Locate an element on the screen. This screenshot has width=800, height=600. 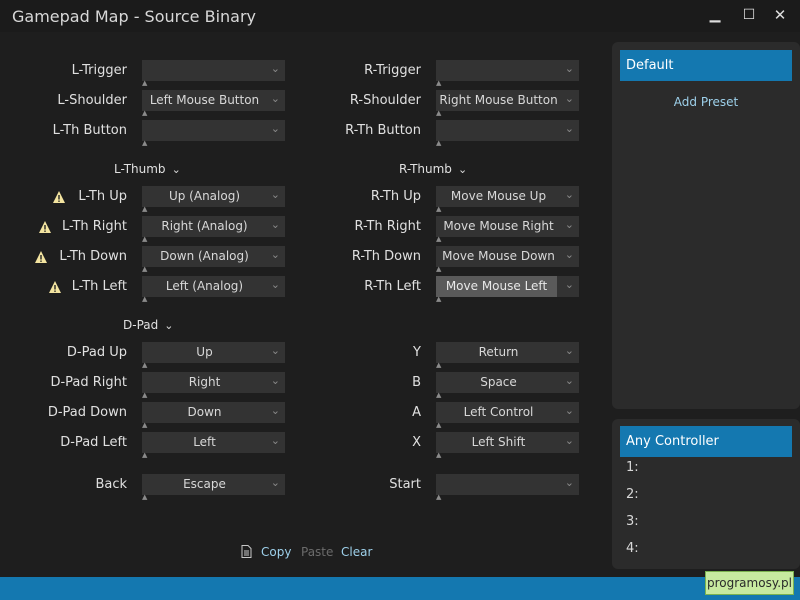
r-th-right-label: R-Th Right is located at coordinates (387, 226).